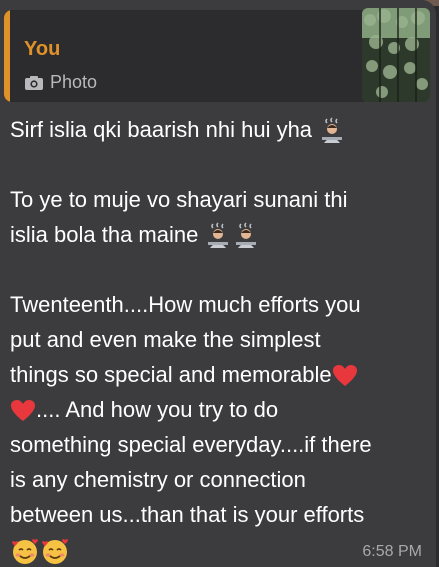  I want to click on line-text: .... And how you try to do, so click(157, 409).